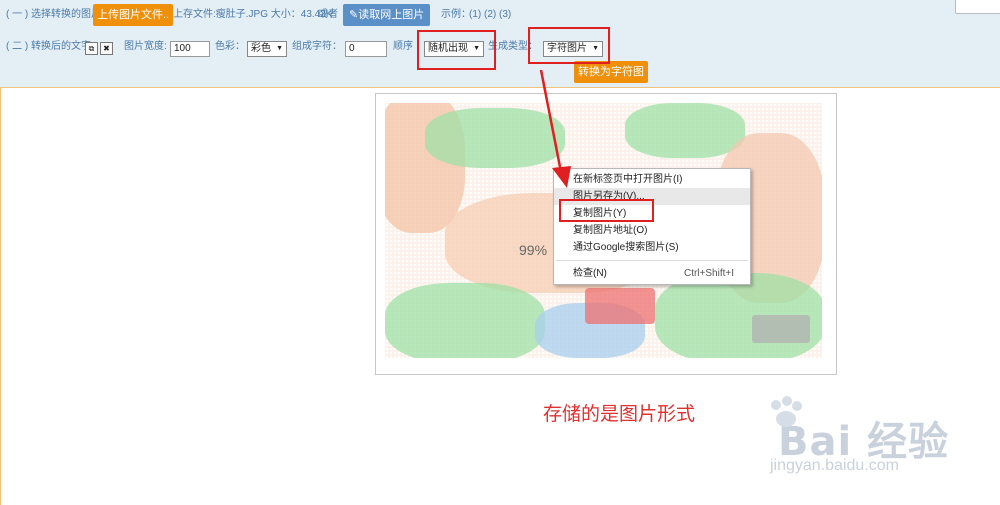 The width and height of the screenshot is (1000, 505). Describe the element at coordinates (859, 435) in the screenshot. I see `baidu-jingyan-watermark: Bai 经验 jingyan.baidu.com` at that location.